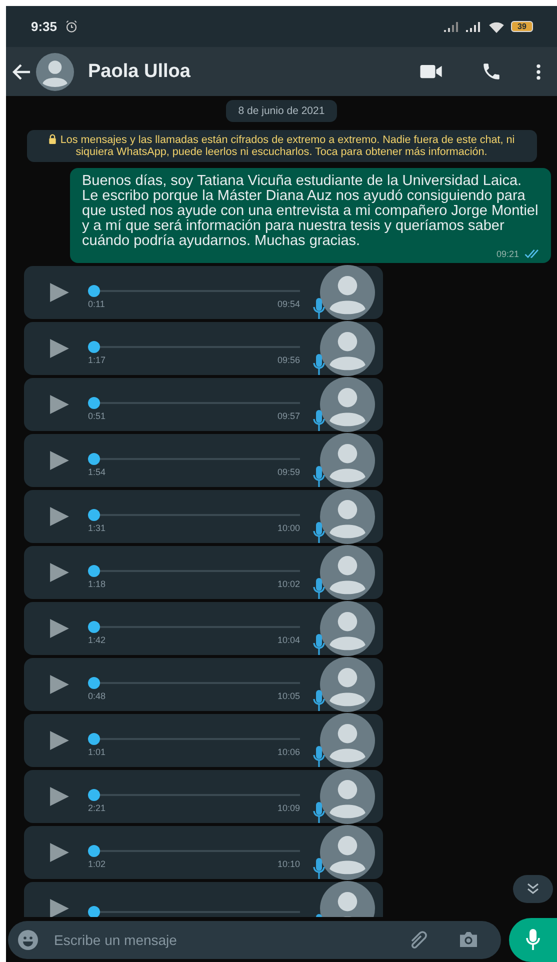  I want to click on alarm-icon, so click(71, 26).